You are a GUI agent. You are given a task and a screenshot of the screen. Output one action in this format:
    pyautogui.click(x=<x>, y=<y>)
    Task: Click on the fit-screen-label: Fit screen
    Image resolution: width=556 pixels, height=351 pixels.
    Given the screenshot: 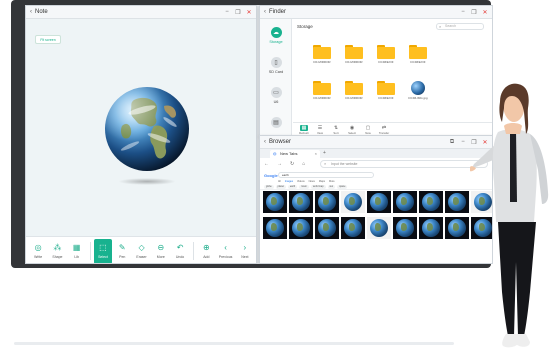 What is the action you would take?
    pyautogui.click(x=48, y=39)
    